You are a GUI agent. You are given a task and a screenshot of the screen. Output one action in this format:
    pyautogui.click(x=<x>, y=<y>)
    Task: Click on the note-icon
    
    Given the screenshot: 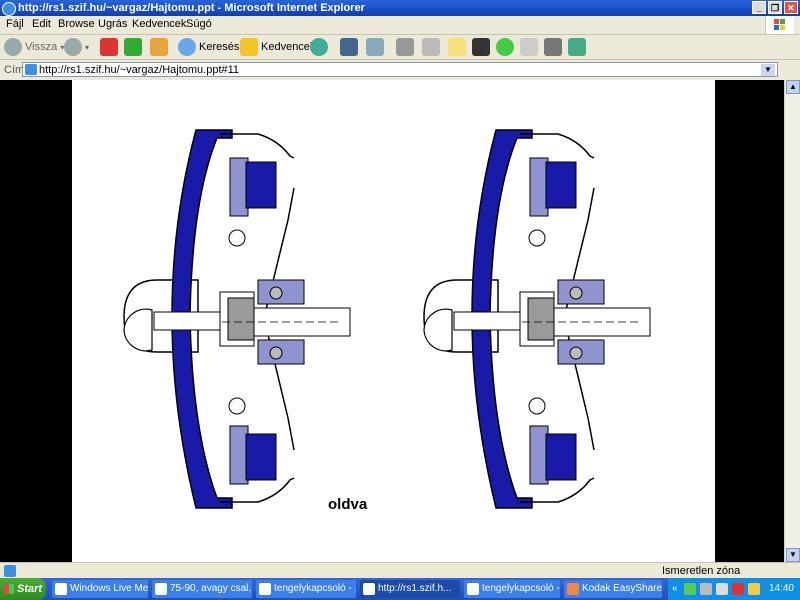 What is the action you would take?
    pyautogui.click(x=457, y=47)
    